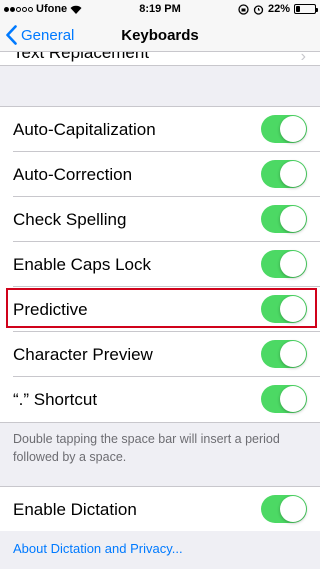 This screenshot has height=569, width=320. I want to click on dictation-group: Enable Dictation, so click(160, 509).